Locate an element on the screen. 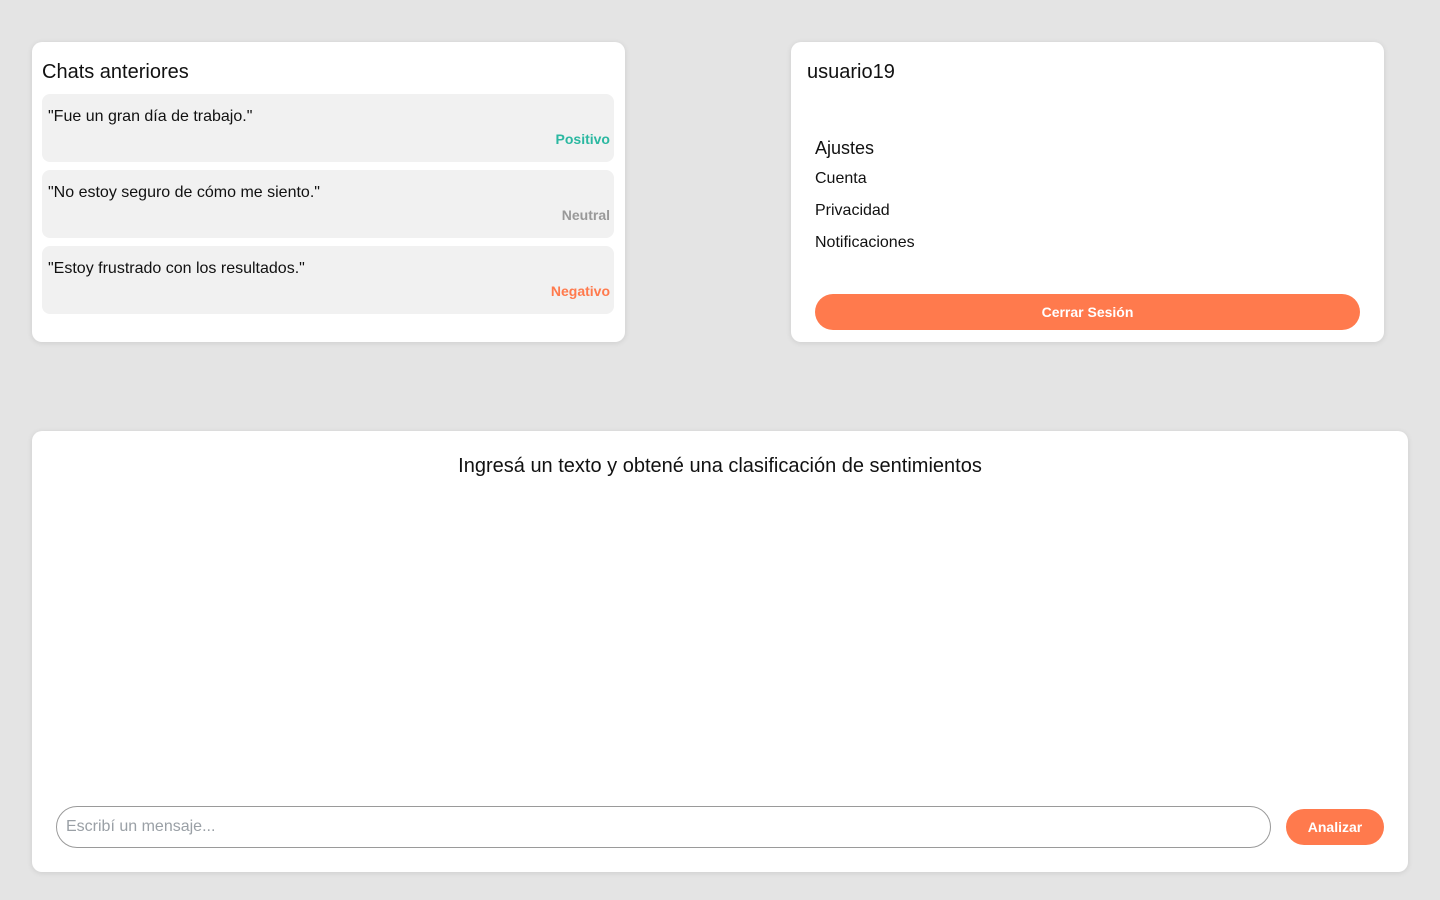 This screenshot has width=1440, height=900. analyze-button: Analizar is located at coordinates (1335, 827).